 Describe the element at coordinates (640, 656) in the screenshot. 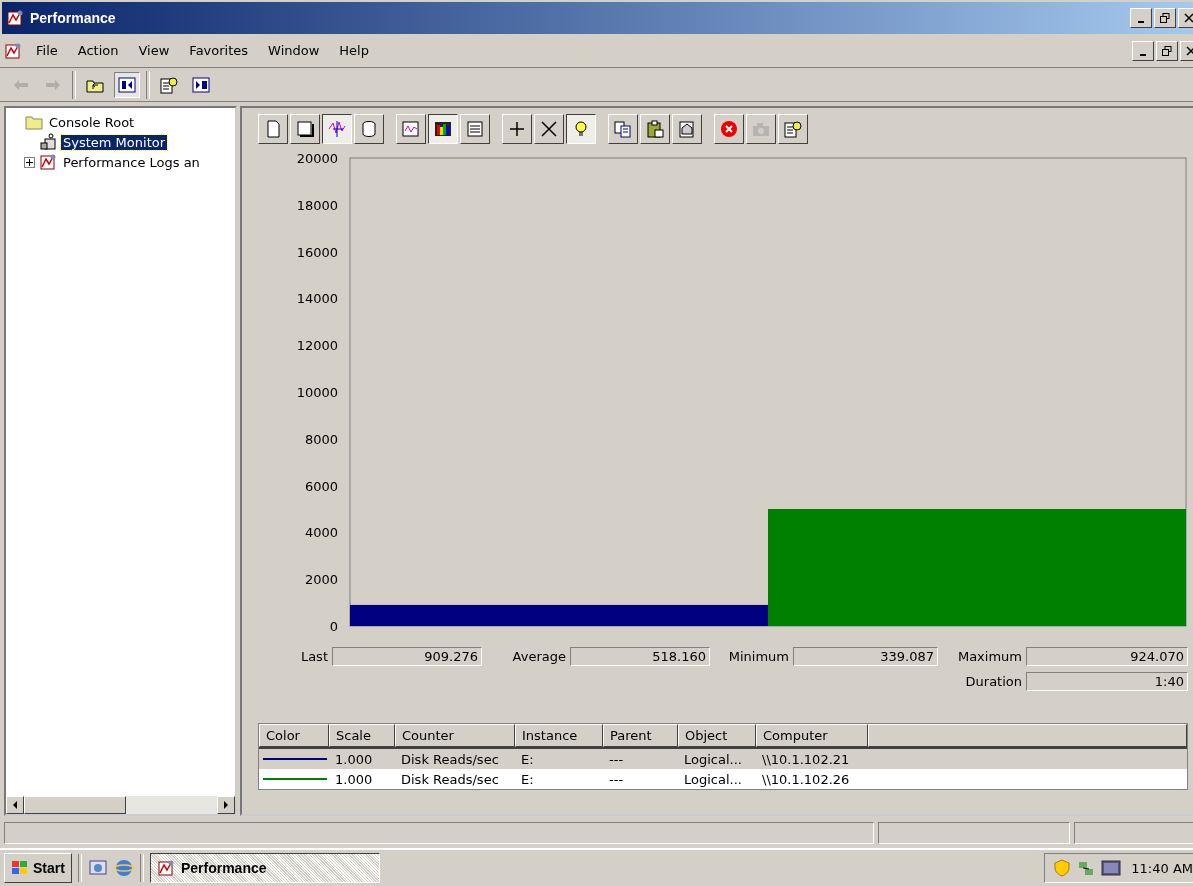

I see `stat-field: 518.160` at that location.